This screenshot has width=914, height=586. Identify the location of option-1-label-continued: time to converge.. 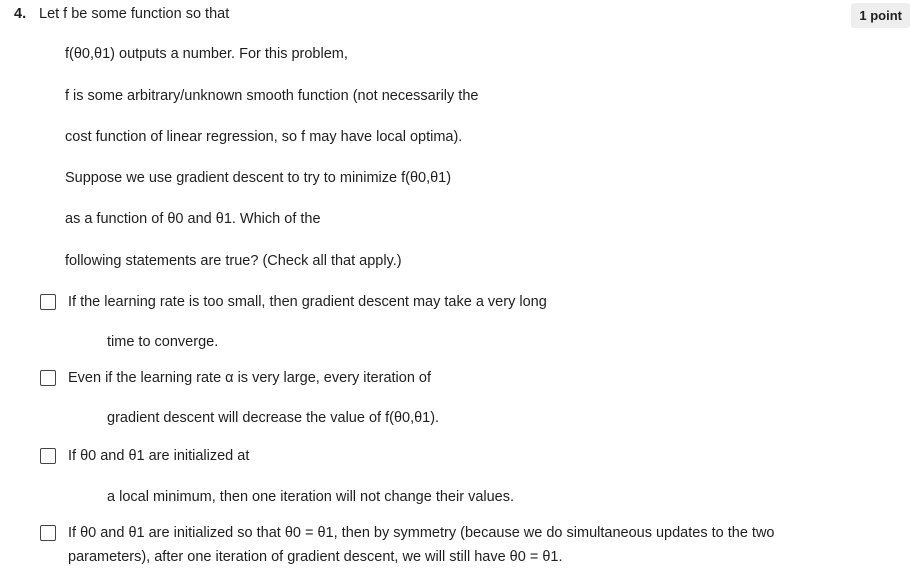
(162, 342).